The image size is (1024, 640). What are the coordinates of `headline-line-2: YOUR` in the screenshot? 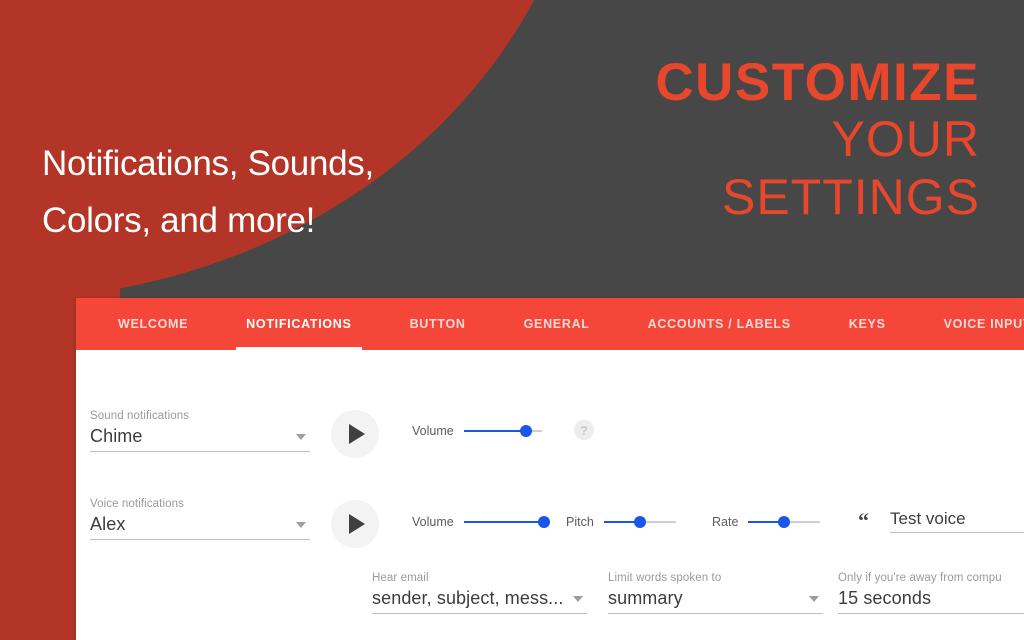 It's located at (905, 139).